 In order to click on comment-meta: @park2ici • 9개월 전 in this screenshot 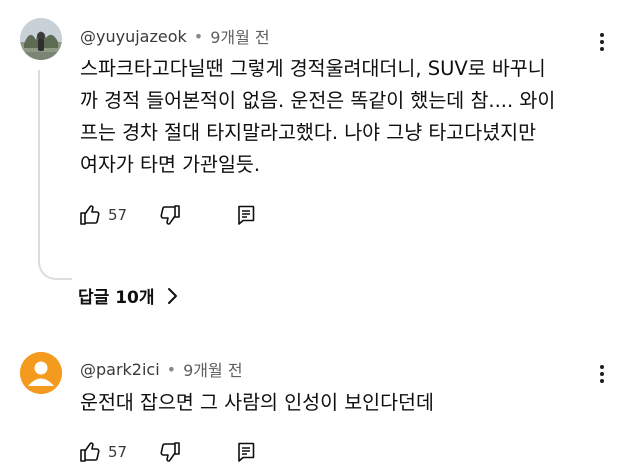, I will do `click(161, 369)`.